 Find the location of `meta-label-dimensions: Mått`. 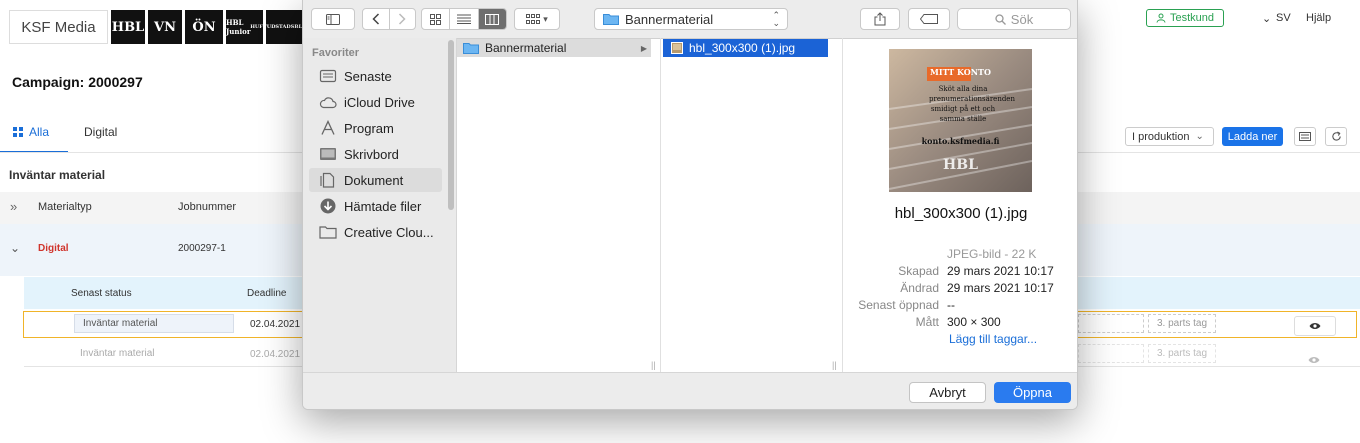

meta-label-dimensions: Mått is located at coordinates (927, 322).